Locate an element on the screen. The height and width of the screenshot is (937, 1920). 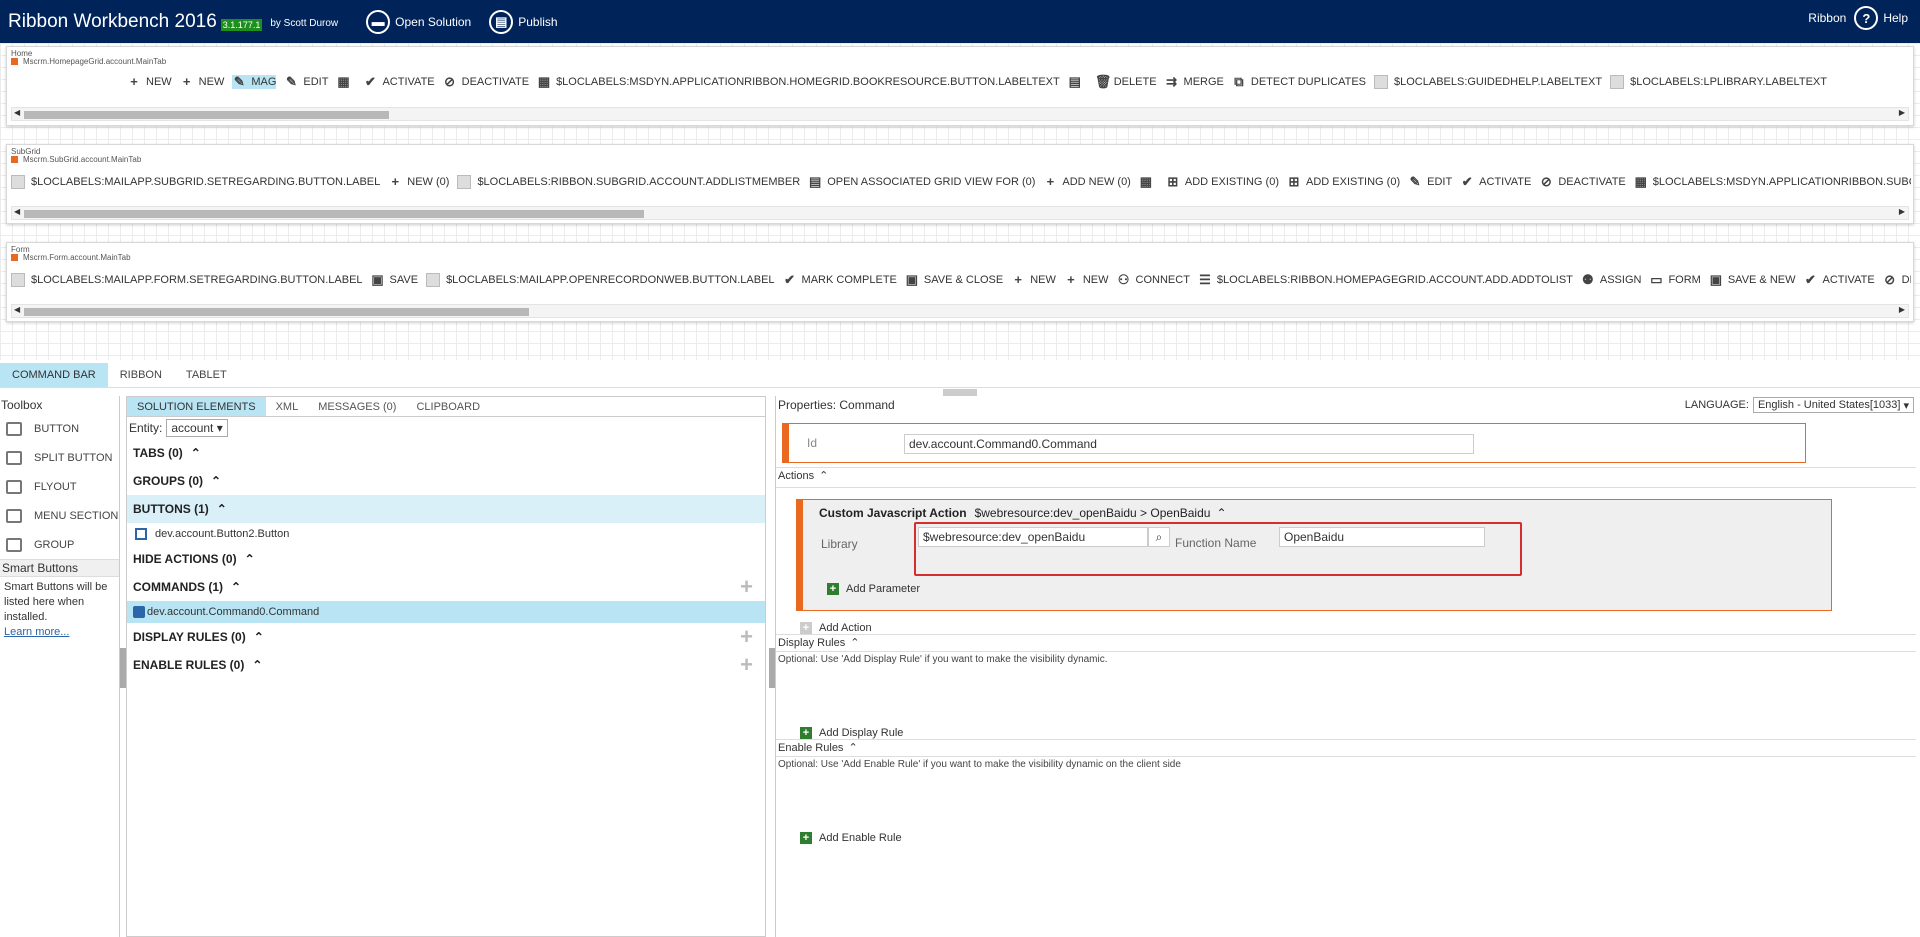
enable-rules-section: ENABLE RULES (0) ⌃ + is located at coordinates (446, 665).